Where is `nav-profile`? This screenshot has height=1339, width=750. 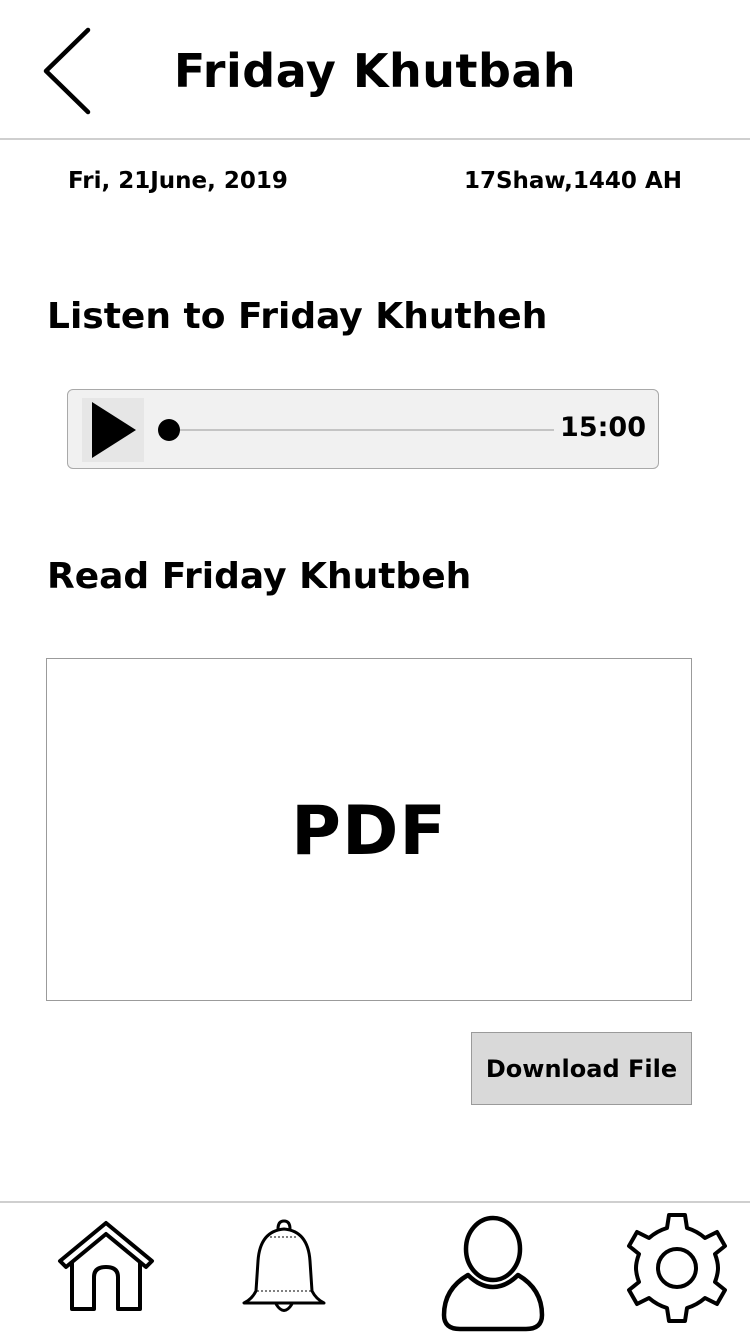 nav-profile is located at coordinates (493, 1273).